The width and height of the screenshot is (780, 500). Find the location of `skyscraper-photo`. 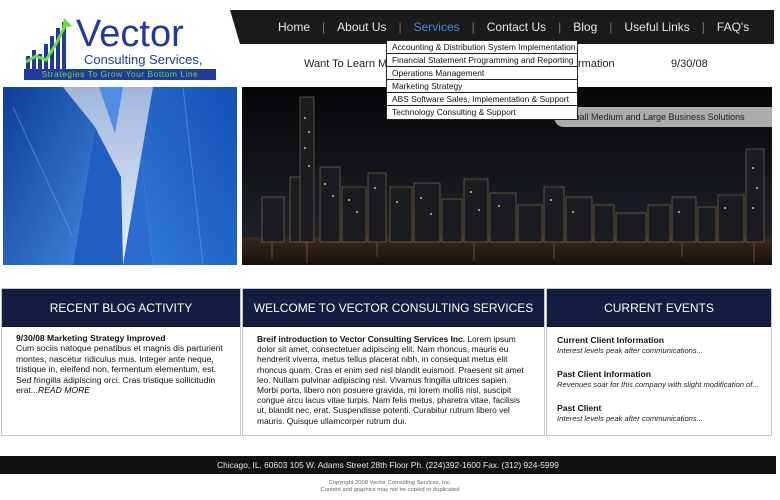

skyscraper-photo is located at coordinates (120, 176).